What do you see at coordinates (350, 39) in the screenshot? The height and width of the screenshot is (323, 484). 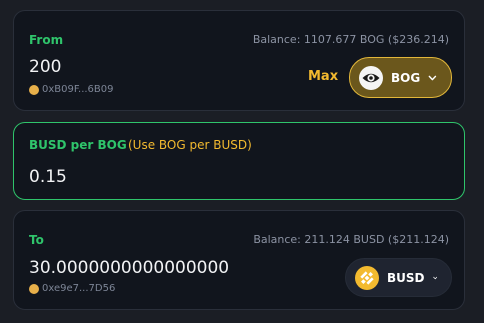 I see `from-balance: Balance: 1107.677 BOG ($236.214)` at bounding box center [350, 39].